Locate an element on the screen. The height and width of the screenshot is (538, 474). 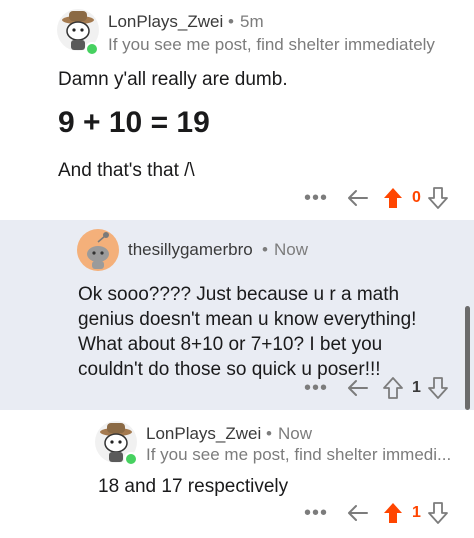
comment-body-line: 18 and 17 respectively is located at coordinates (193, 486).